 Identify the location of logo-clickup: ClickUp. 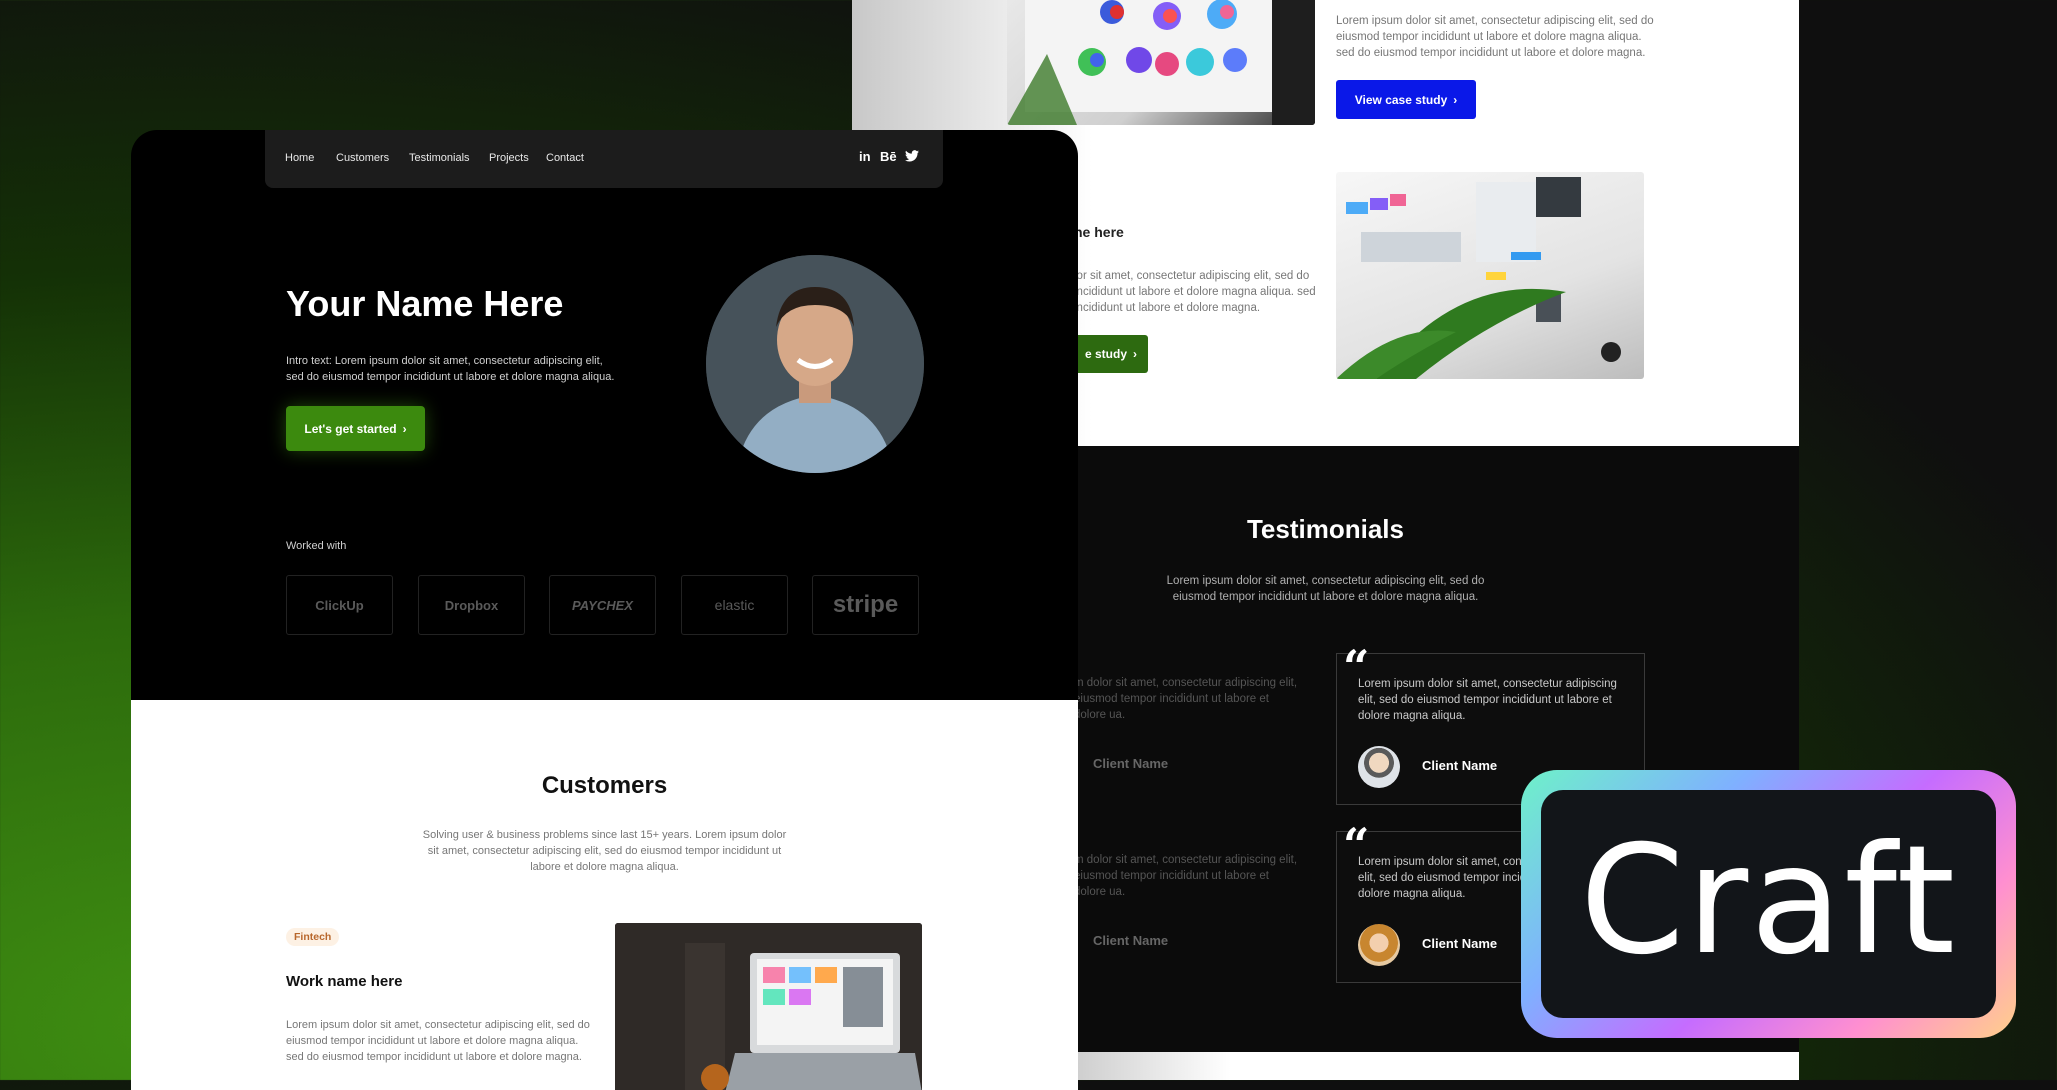
(339, 605).